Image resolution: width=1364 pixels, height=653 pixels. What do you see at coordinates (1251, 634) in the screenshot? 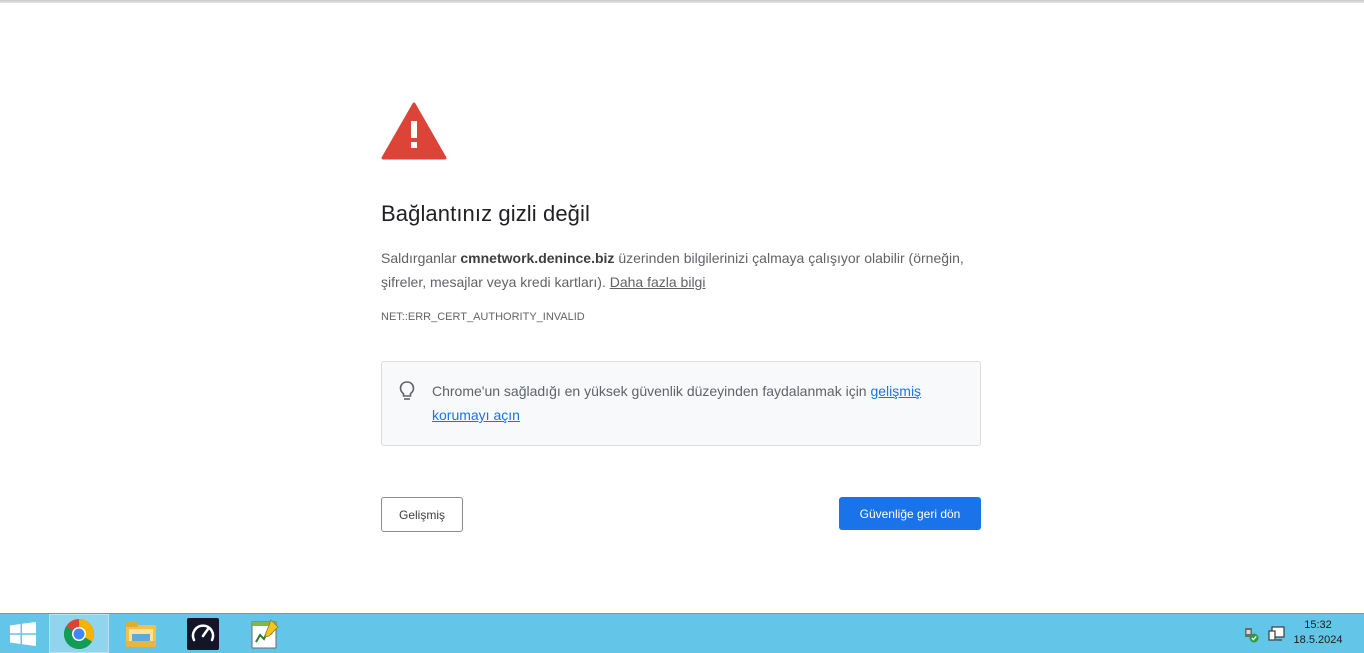
I see `network-shield-icon` at bounding box center [1251, 634].